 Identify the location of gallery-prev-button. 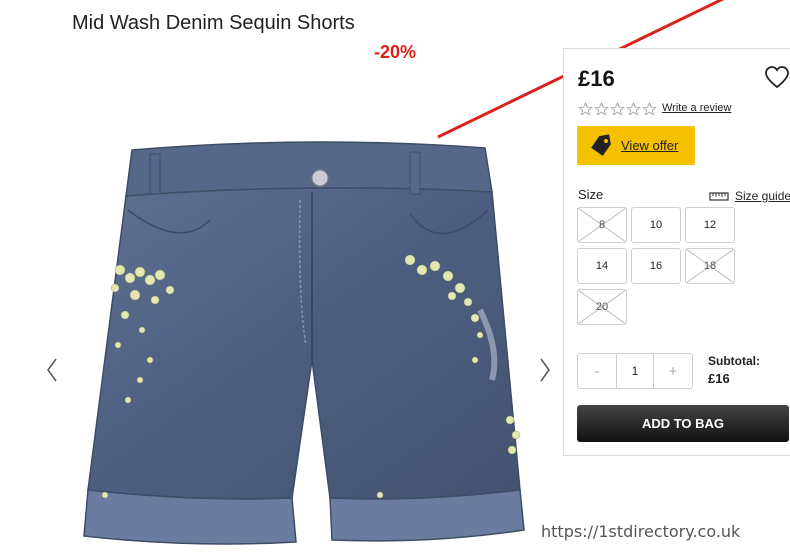
(52, 370).